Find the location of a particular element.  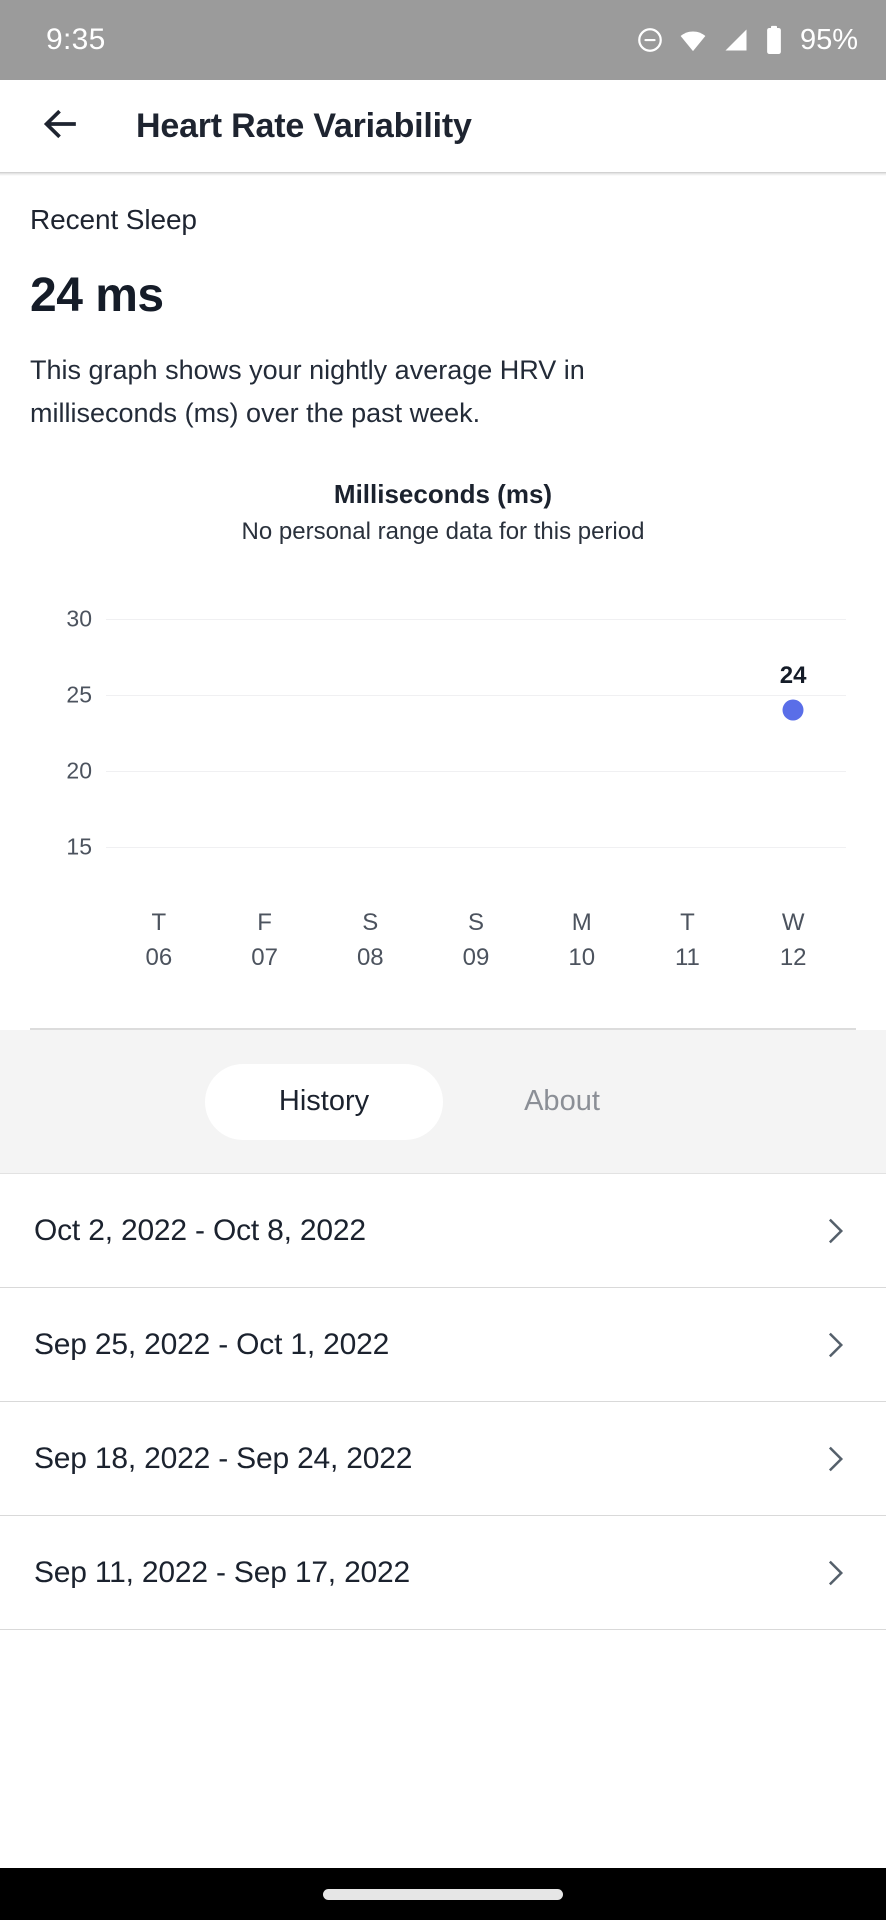

tab-history: History is located at coordinates (324, 1101).